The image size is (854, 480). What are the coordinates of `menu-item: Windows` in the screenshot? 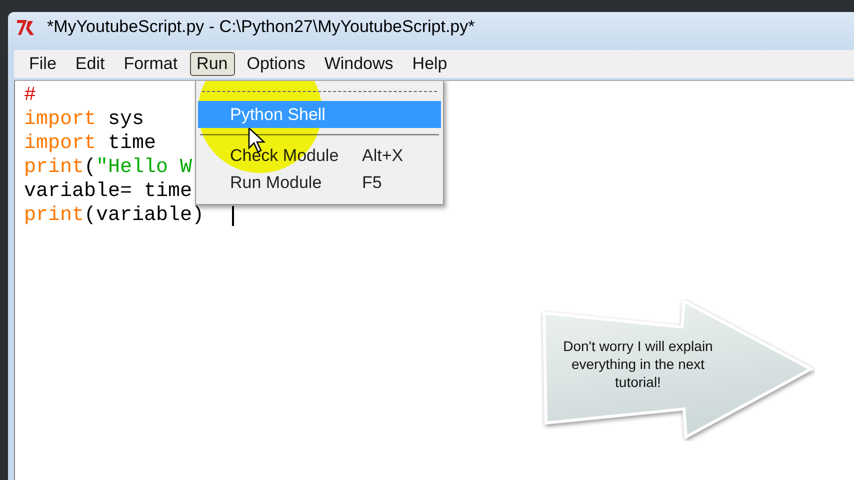 It's located at (358, 64).